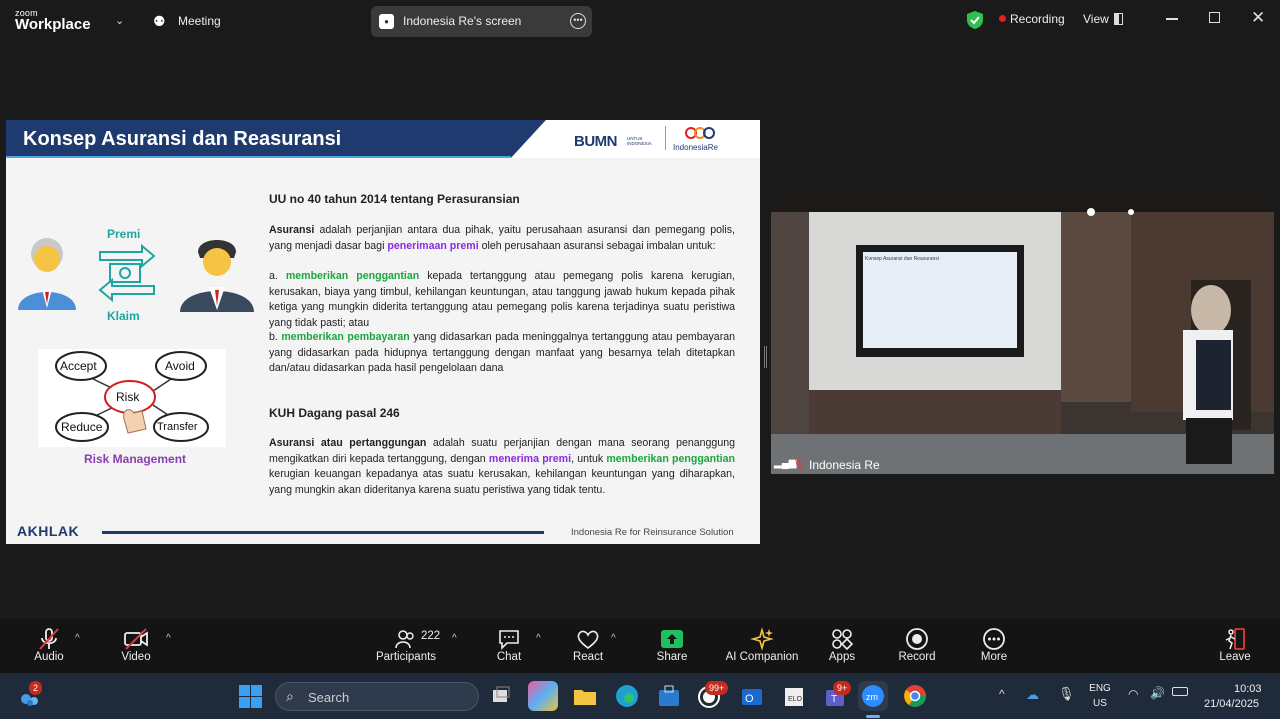 This screenshot has width=1280, height=719. Describe the element at coordinates (1231, 704) in the screenshot. I see `clock-date: 21/04/2025` at that location.